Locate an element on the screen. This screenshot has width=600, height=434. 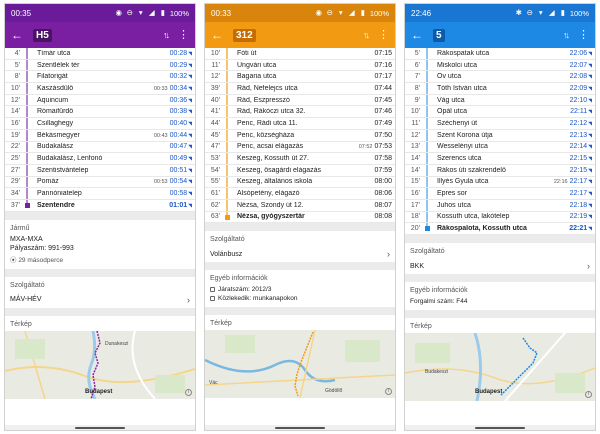
stop-row: 45' Penc, községháza 07:50 is located at coordinates (300, 135).